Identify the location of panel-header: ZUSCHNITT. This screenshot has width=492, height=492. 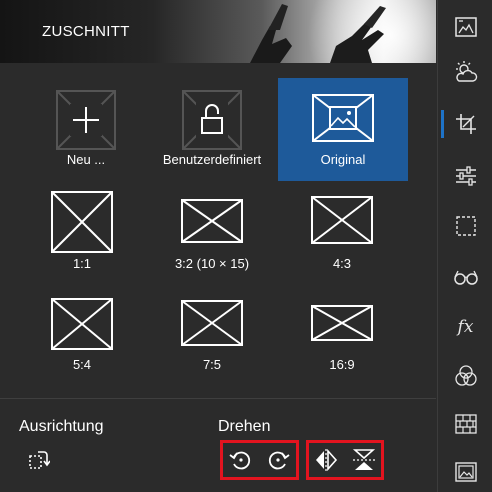
(218, 31).